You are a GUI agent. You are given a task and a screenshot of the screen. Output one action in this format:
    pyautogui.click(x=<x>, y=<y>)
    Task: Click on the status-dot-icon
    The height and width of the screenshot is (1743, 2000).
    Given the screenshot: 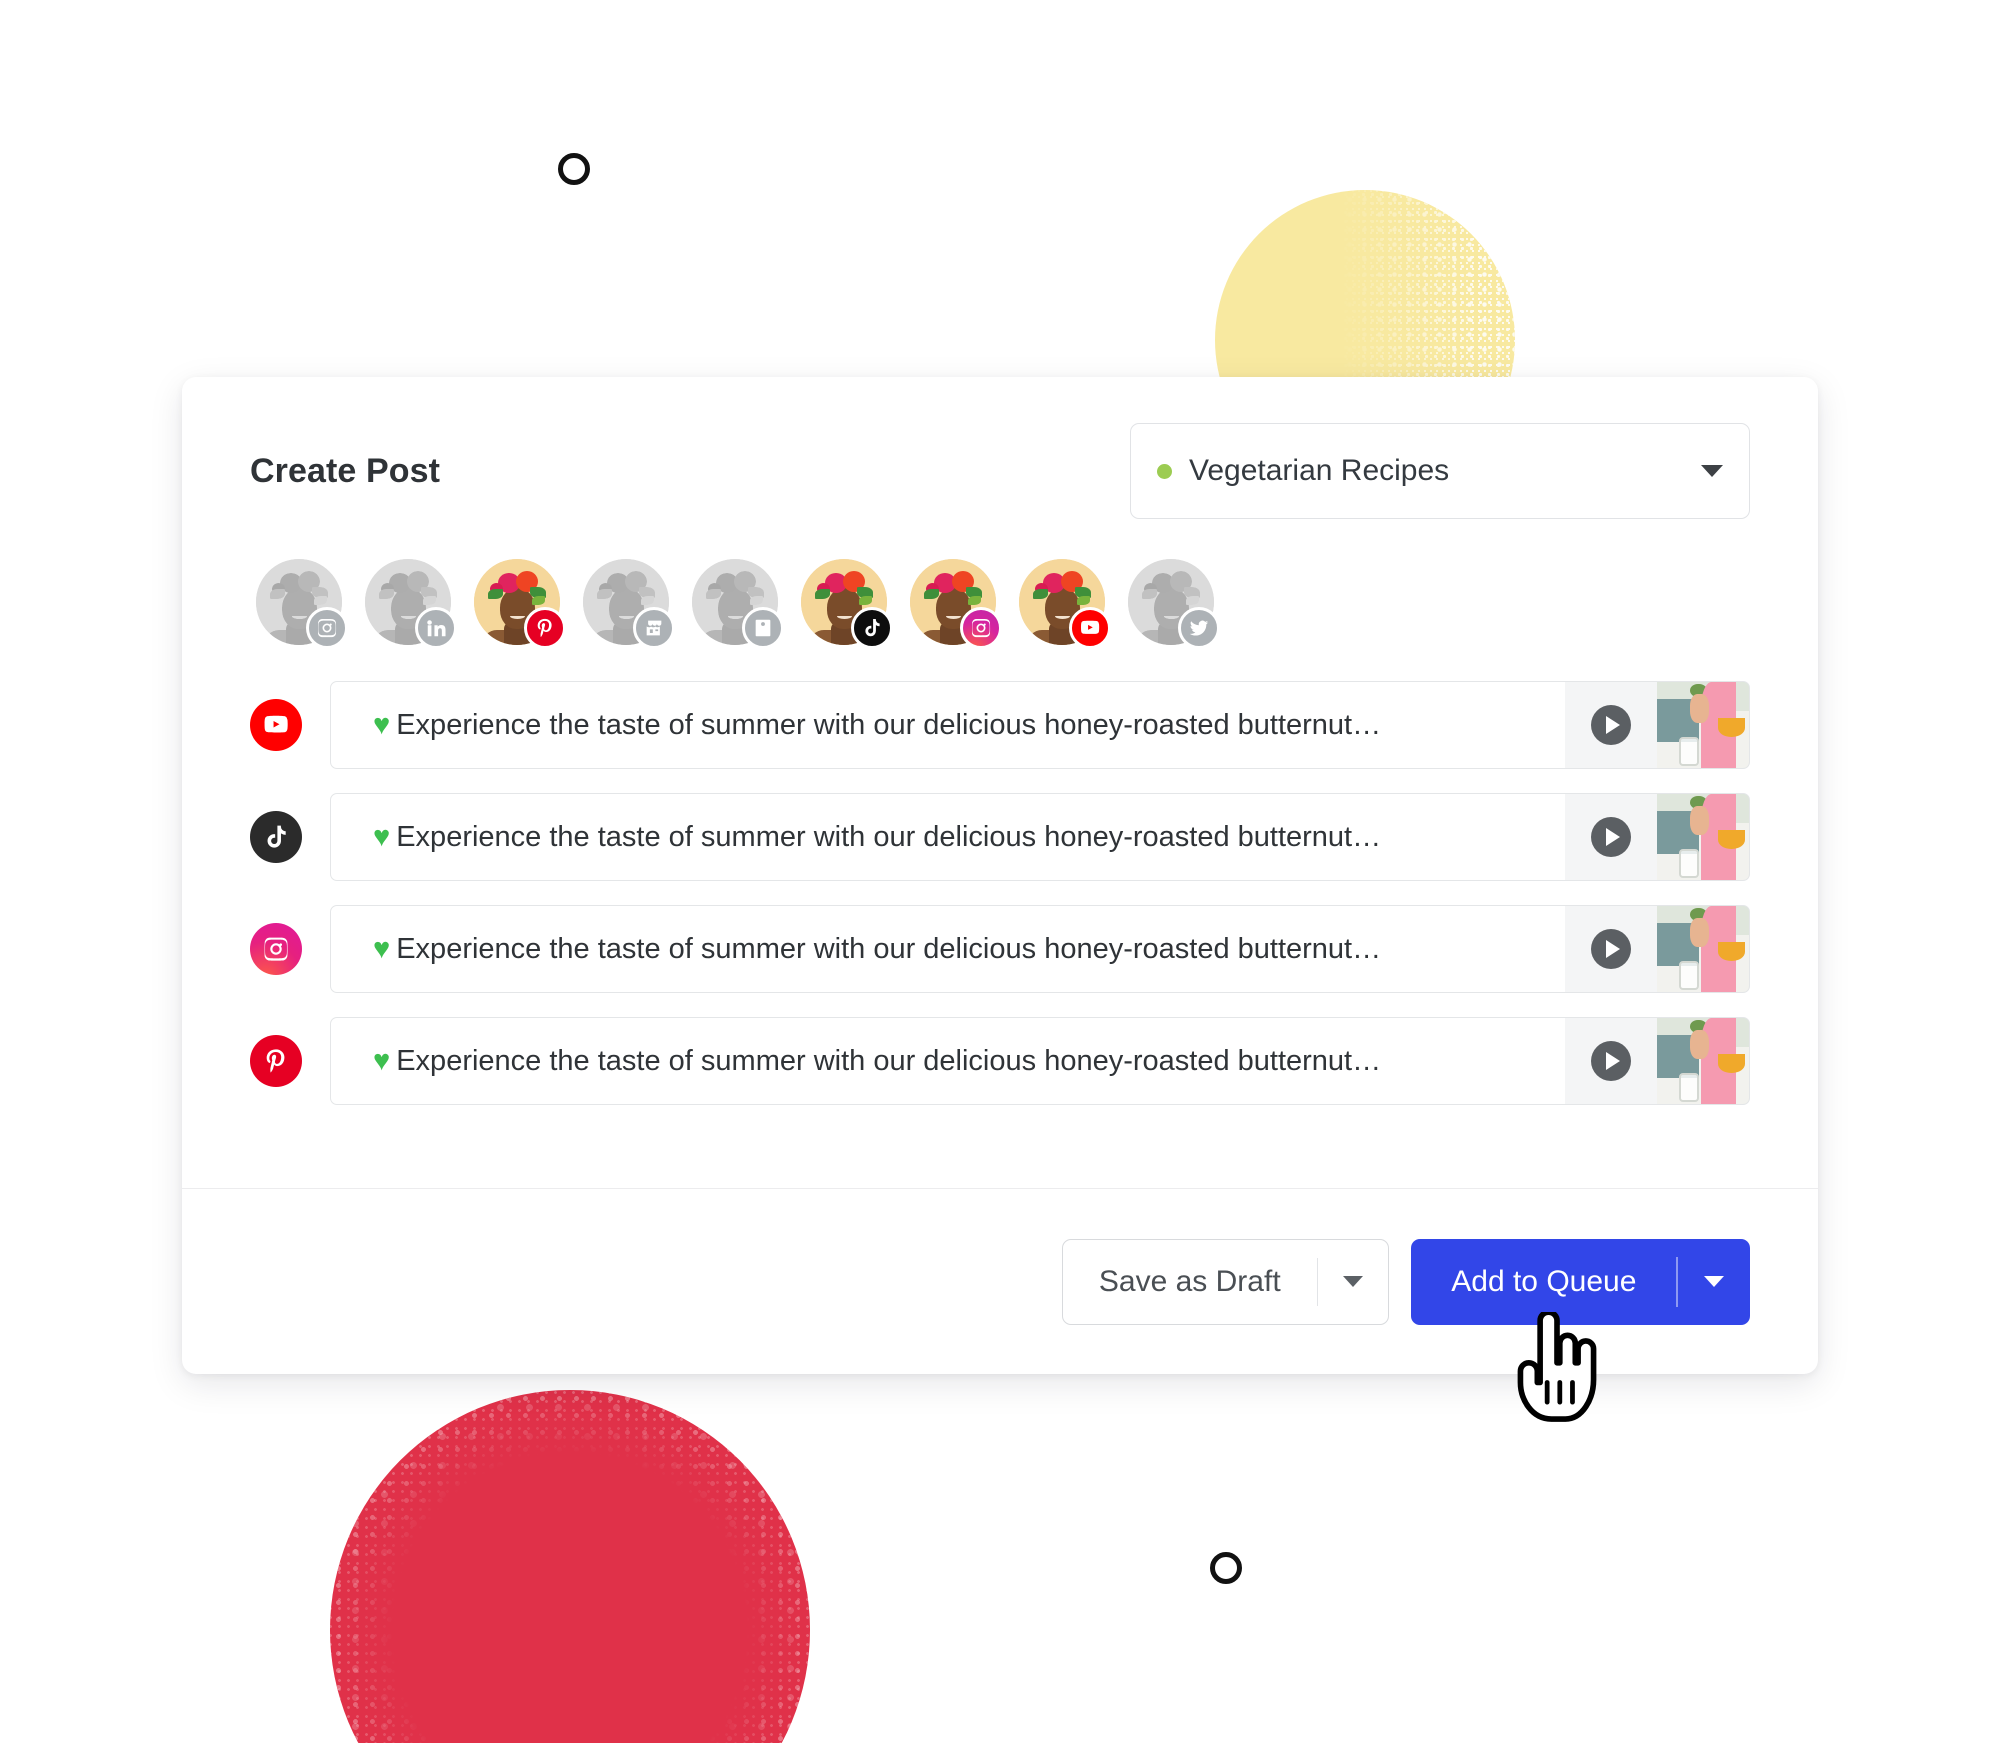 What is the action you would take?
    pyautogui.click(x=1164, y=471)
    